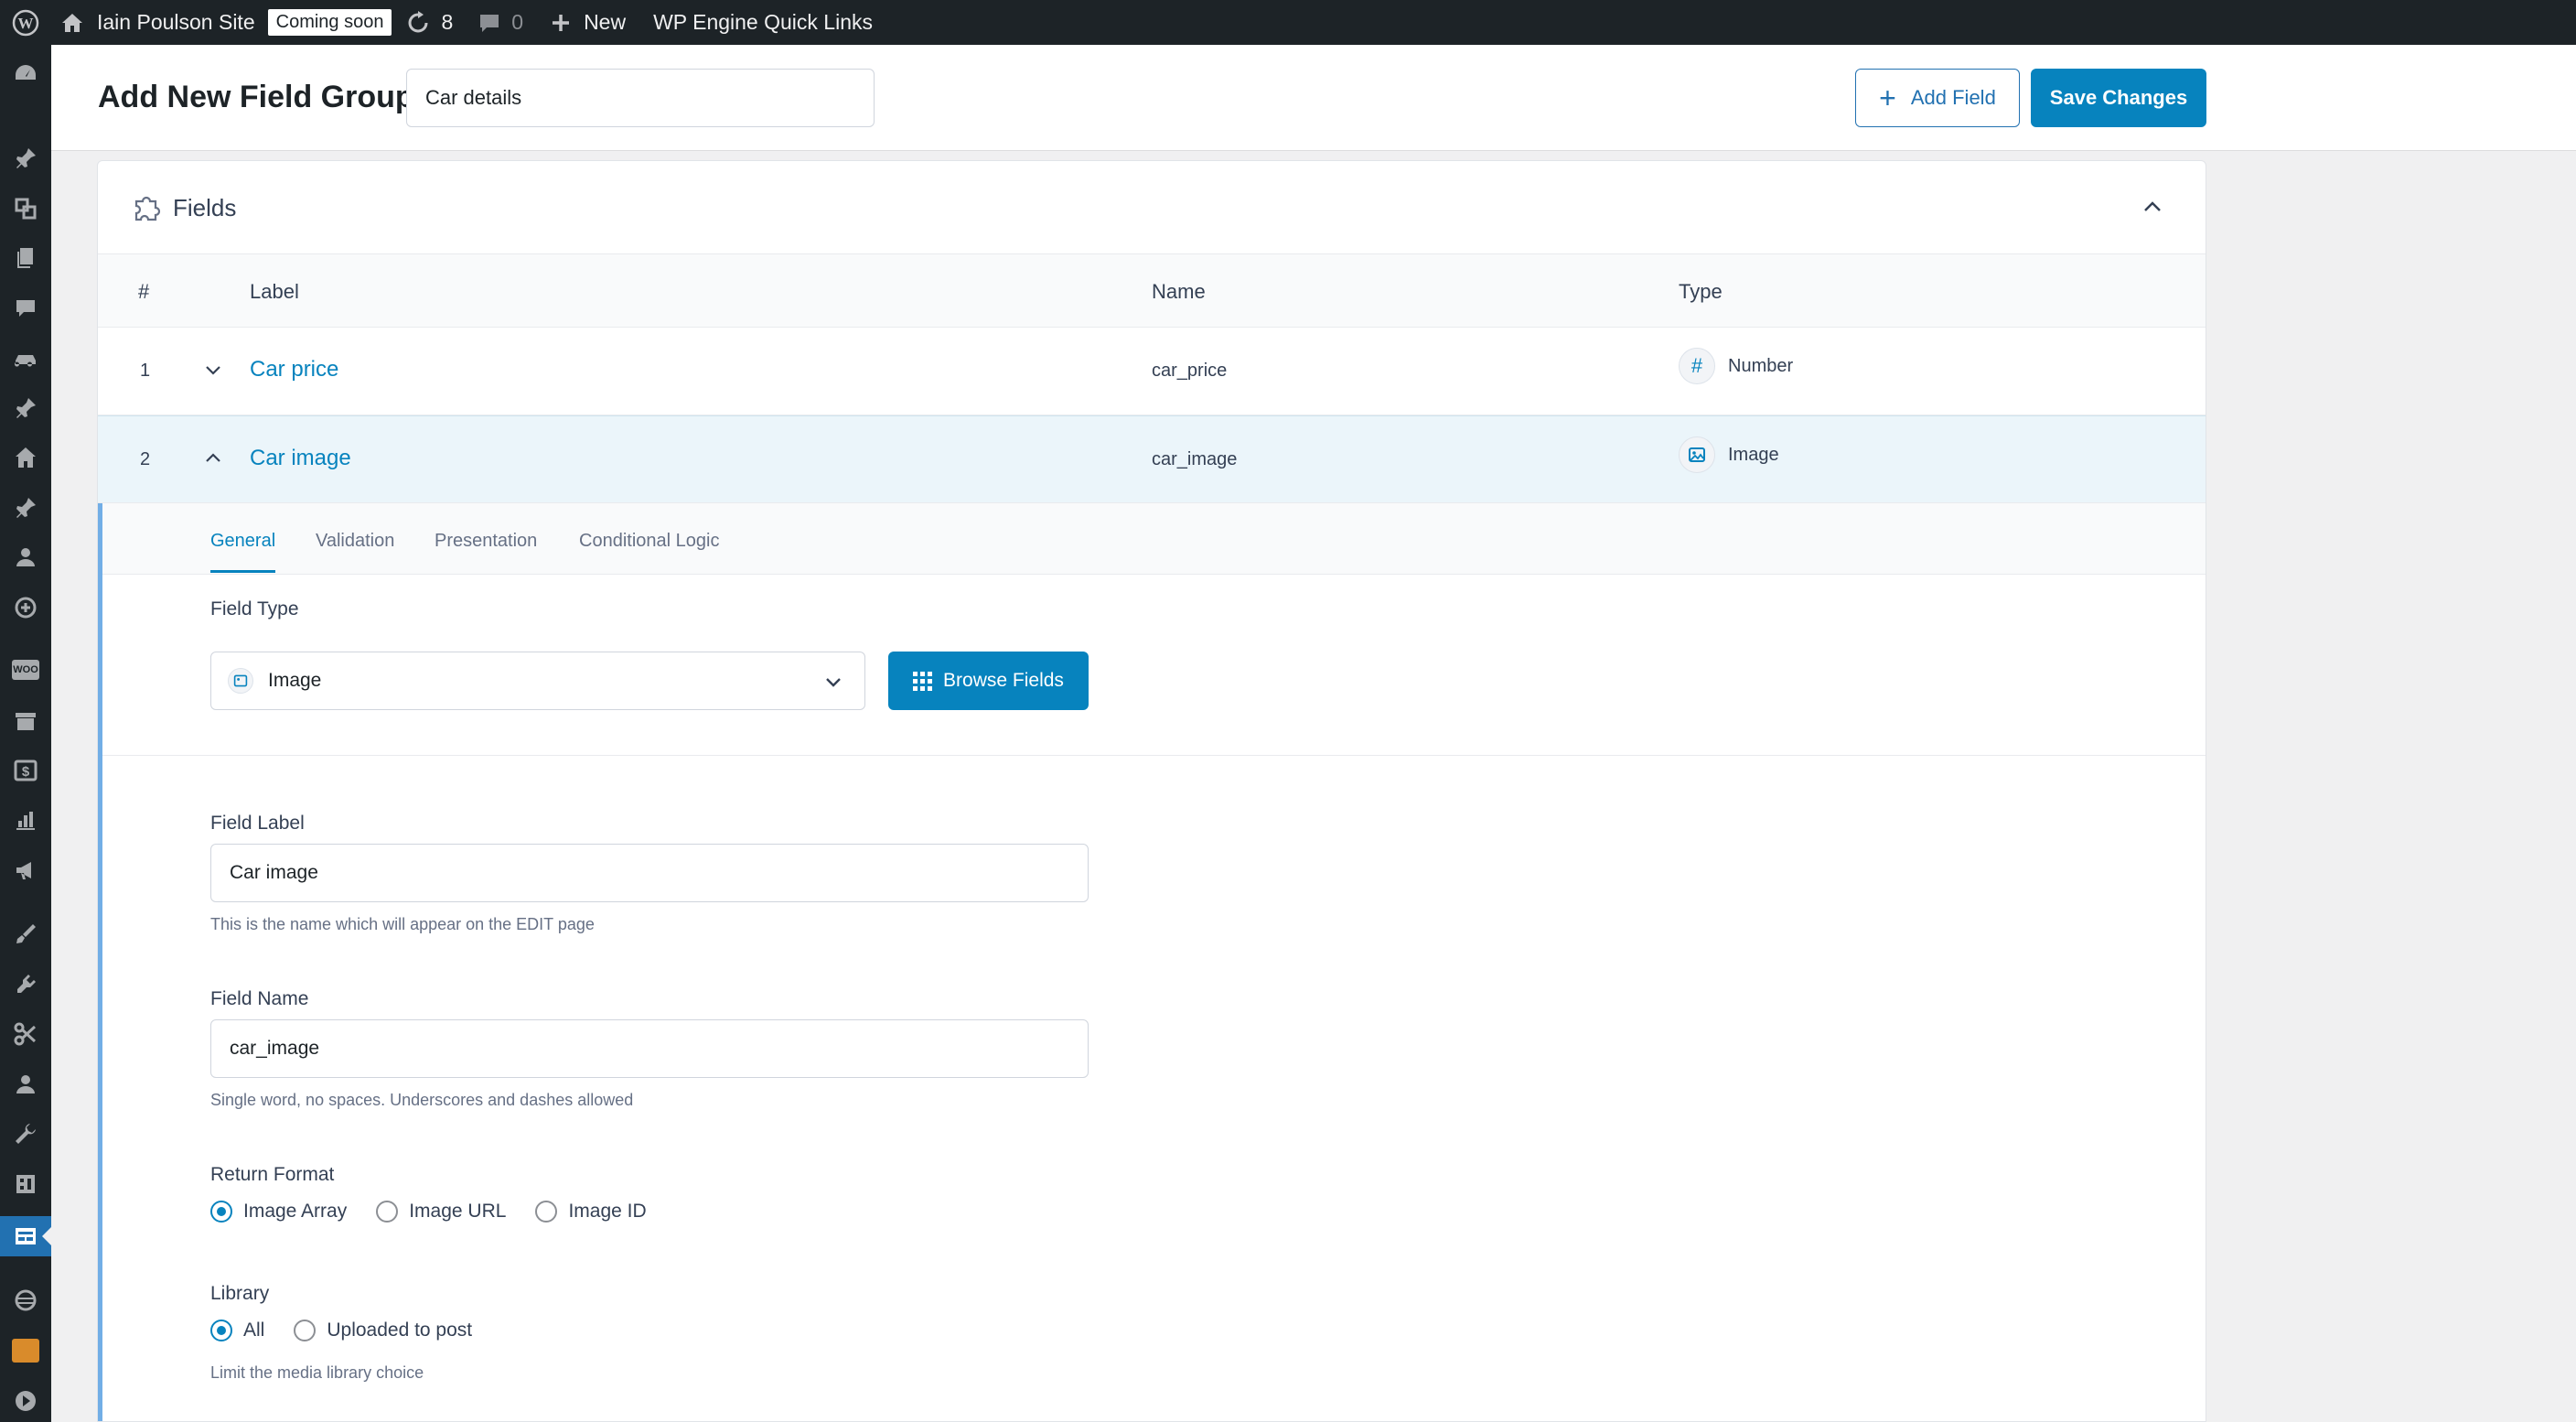 This screenshot has height=1422, width=2576. Describe the element at coordinates (26, 1084) in the screenshot. I see `sidebar-item-users` at that location.